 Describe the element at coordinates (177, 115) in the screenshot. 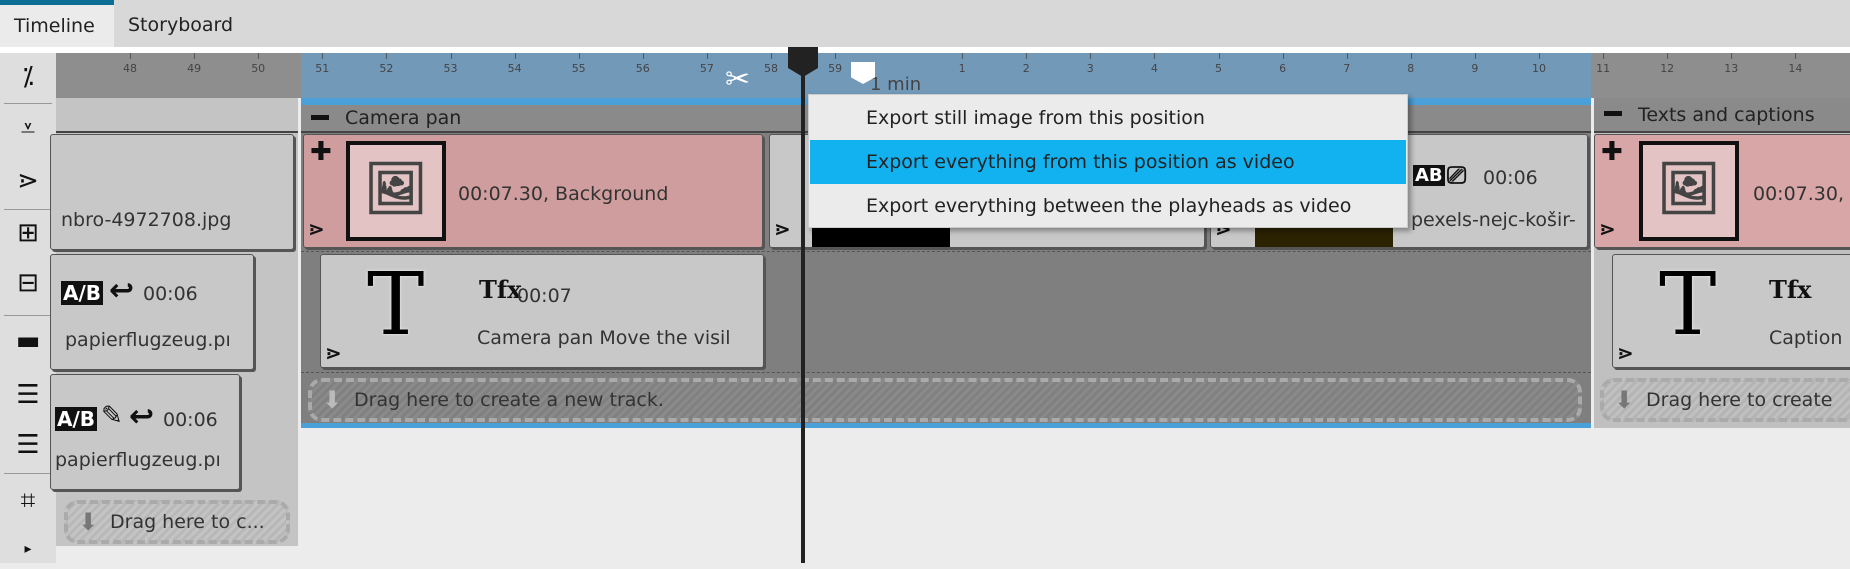

I see `group-header` at that location.